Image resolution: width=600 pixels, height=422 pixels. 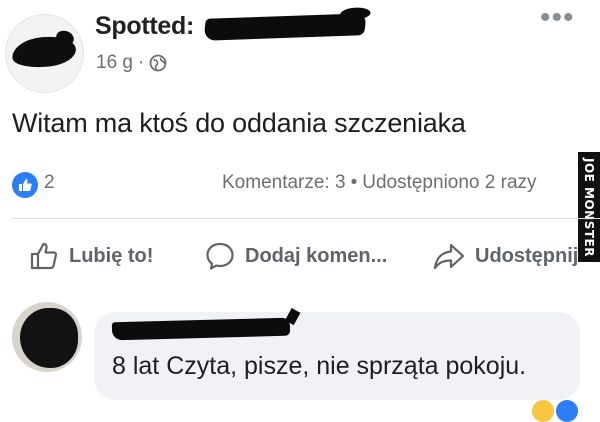 What do you see at coordinates (111, 255) in the screenshot?
I see `like-button-label: Lubię to!` at bounding box center [111, 255].